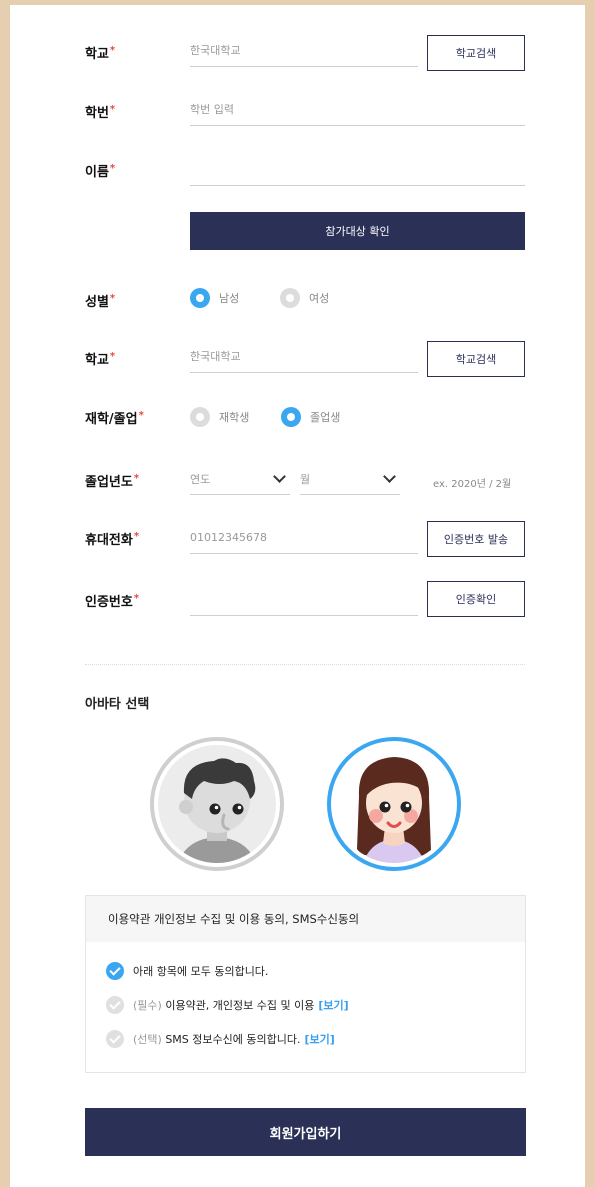 The height and width of the screenshot is (1187, 595). I want to click on signup-submit-button: 회원가입하기, so click(305, 1132).